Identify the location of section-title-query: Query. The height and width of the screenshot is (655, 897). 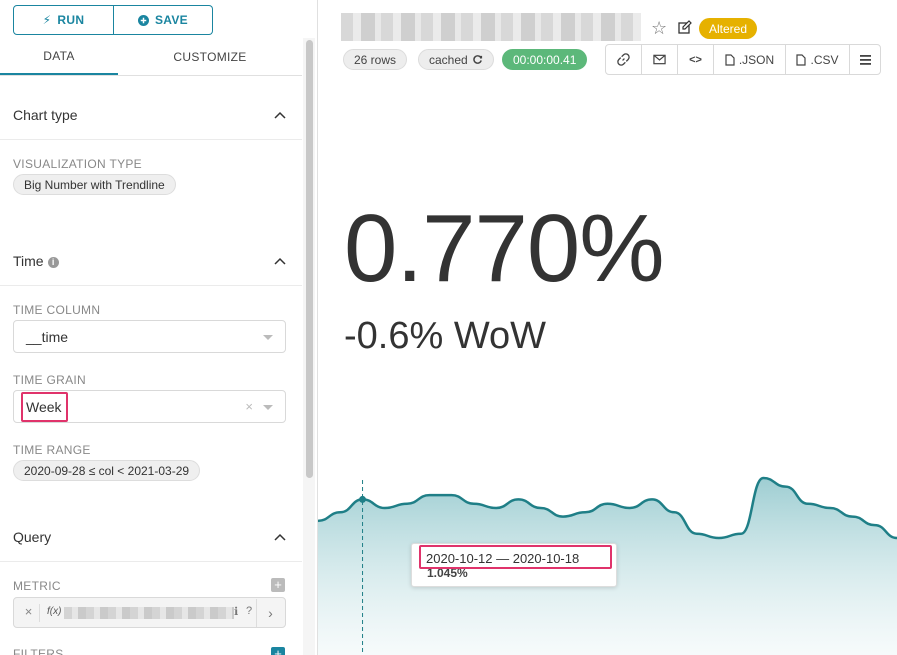
(32, 537).